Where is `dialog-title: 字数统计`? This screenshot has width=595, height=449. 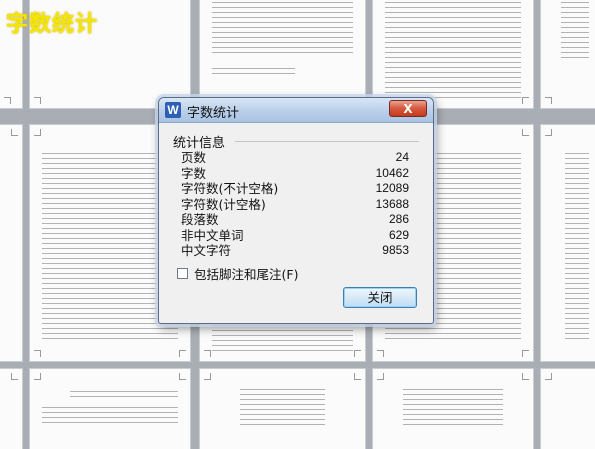
dialog-title: 字数统计 is located at coordinates (213, 113).